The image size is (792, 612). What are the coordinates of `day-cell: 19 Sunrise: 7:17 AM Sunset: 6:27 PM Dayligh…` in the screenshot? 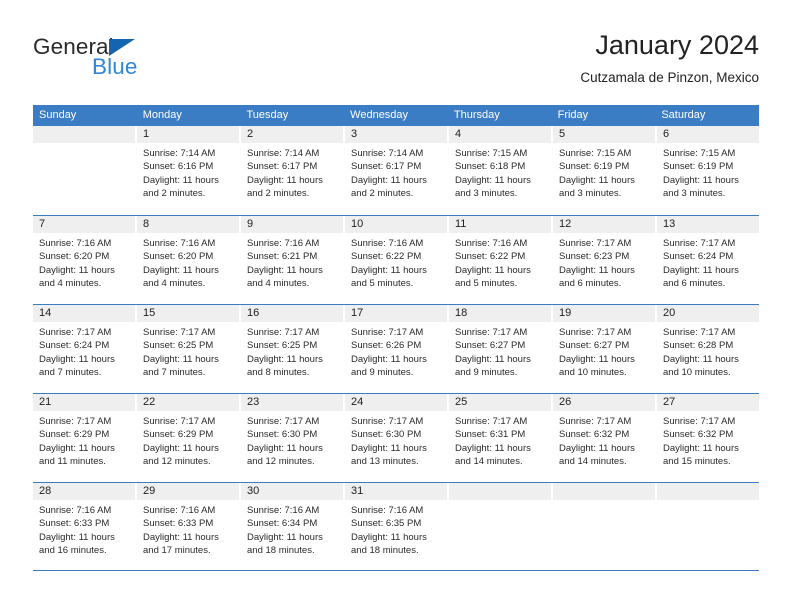 It's located at (605, 349).